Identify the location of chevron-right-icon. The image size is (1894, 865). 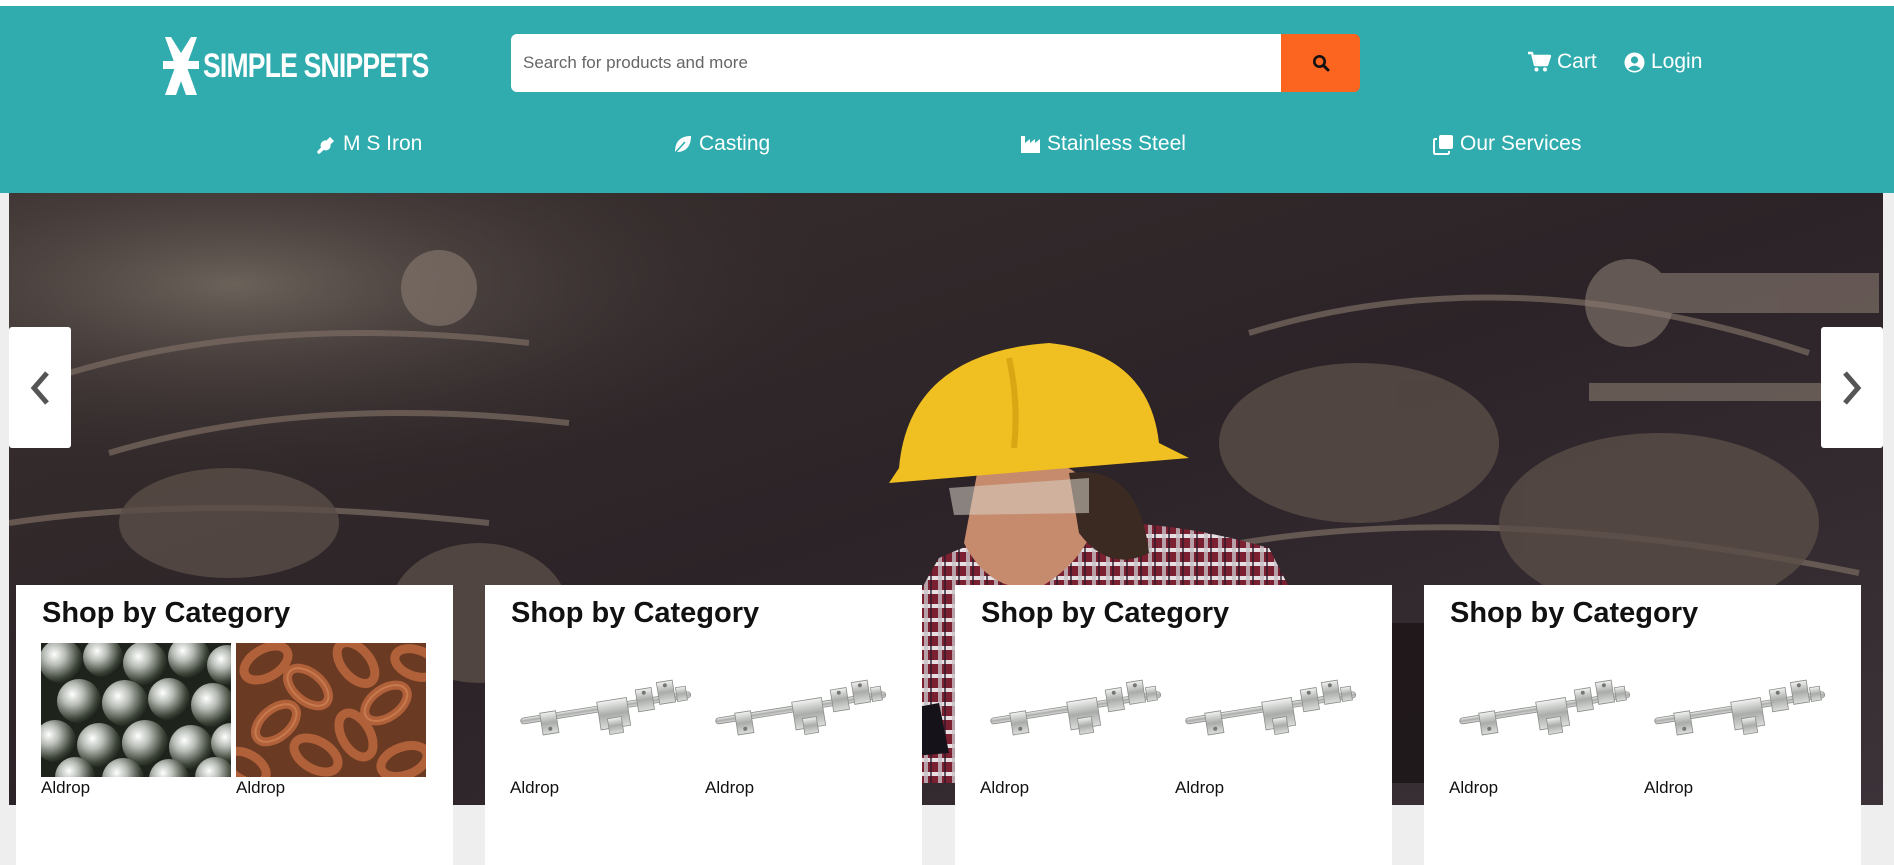
(1852, 387).